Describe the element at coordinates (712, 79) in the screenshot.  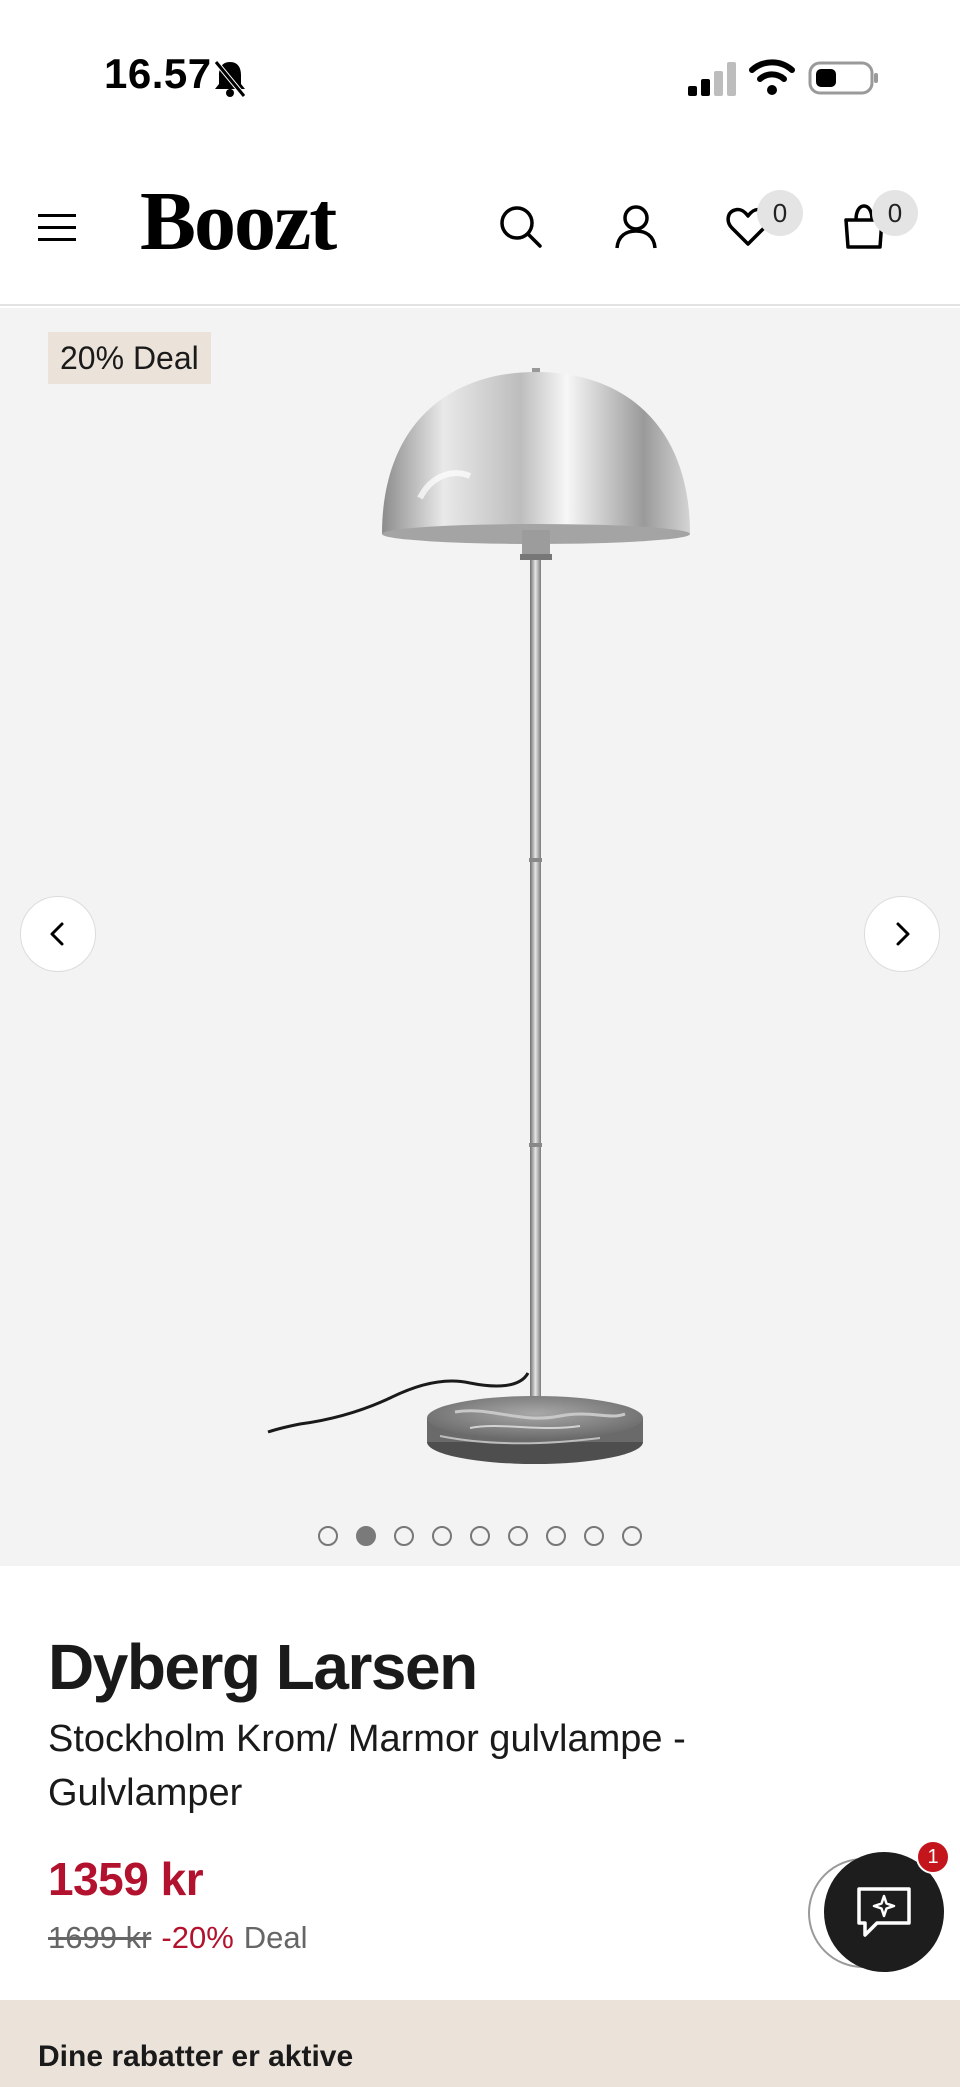
I see `signal-icon` at that location.